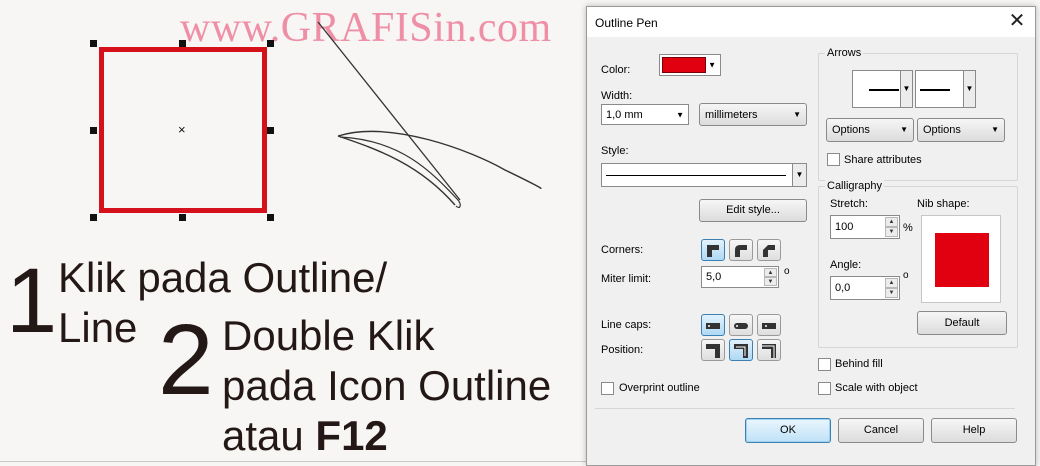  I want to click on corners-label: Corners:, so click(622, 250).